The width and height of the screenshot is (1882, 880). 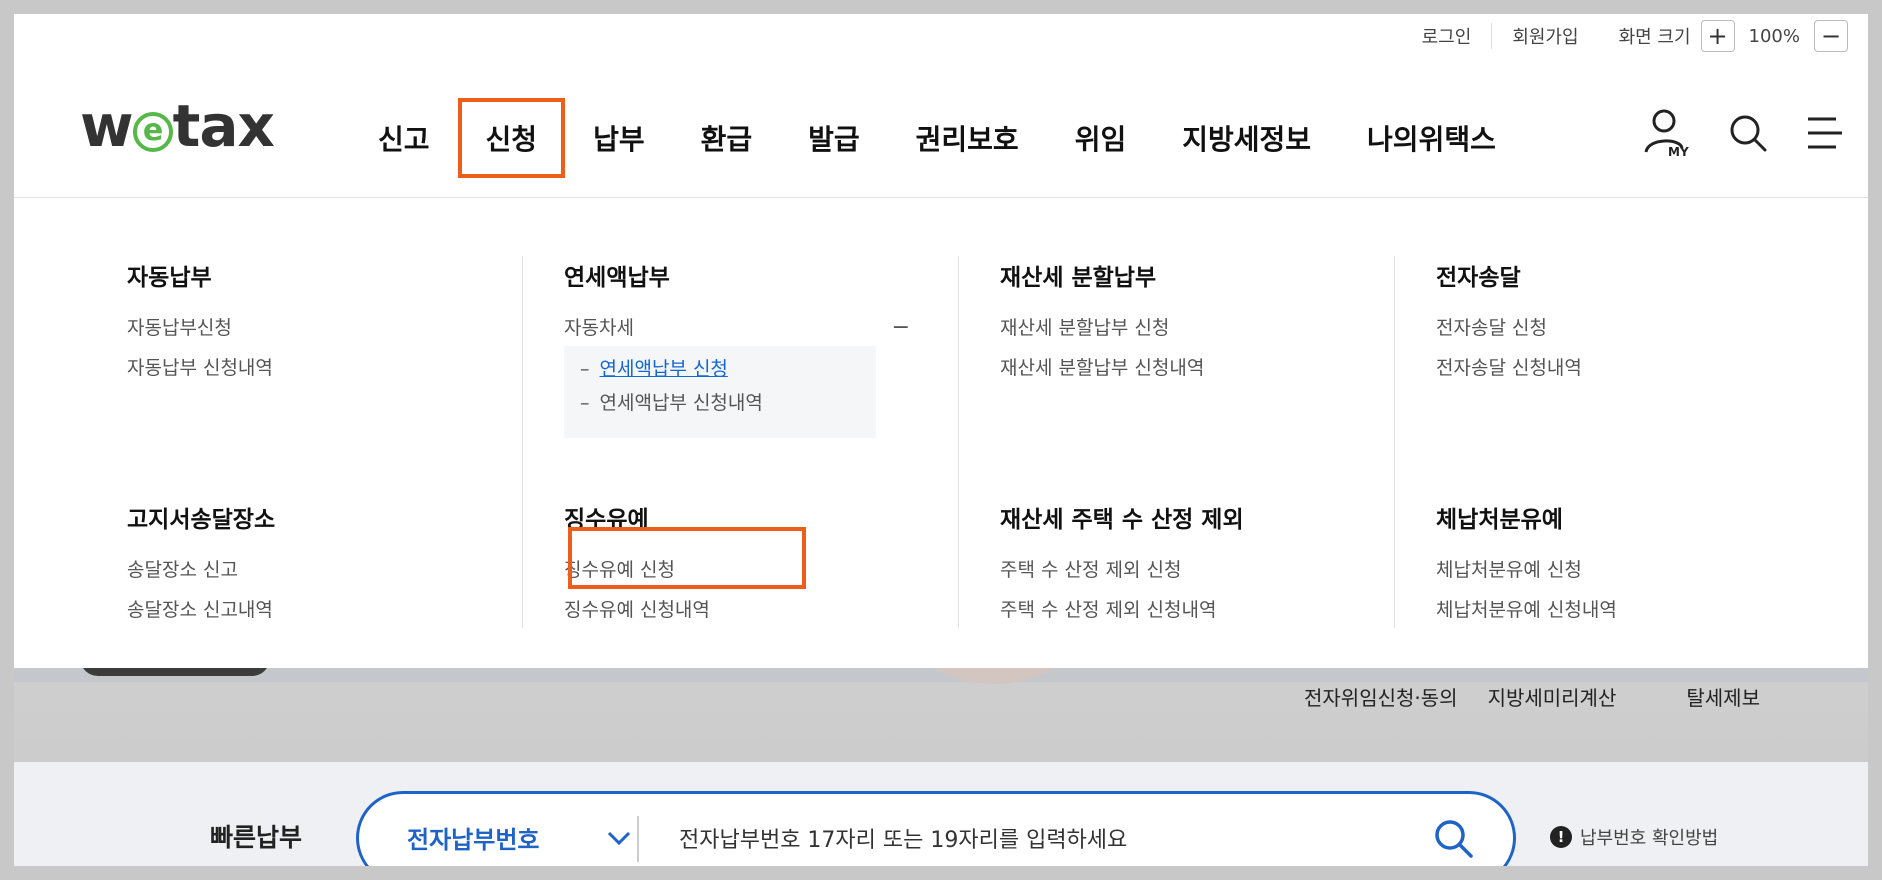 I want to click on nav-rights-protection: 권리보호, so click(x=967, y=138).